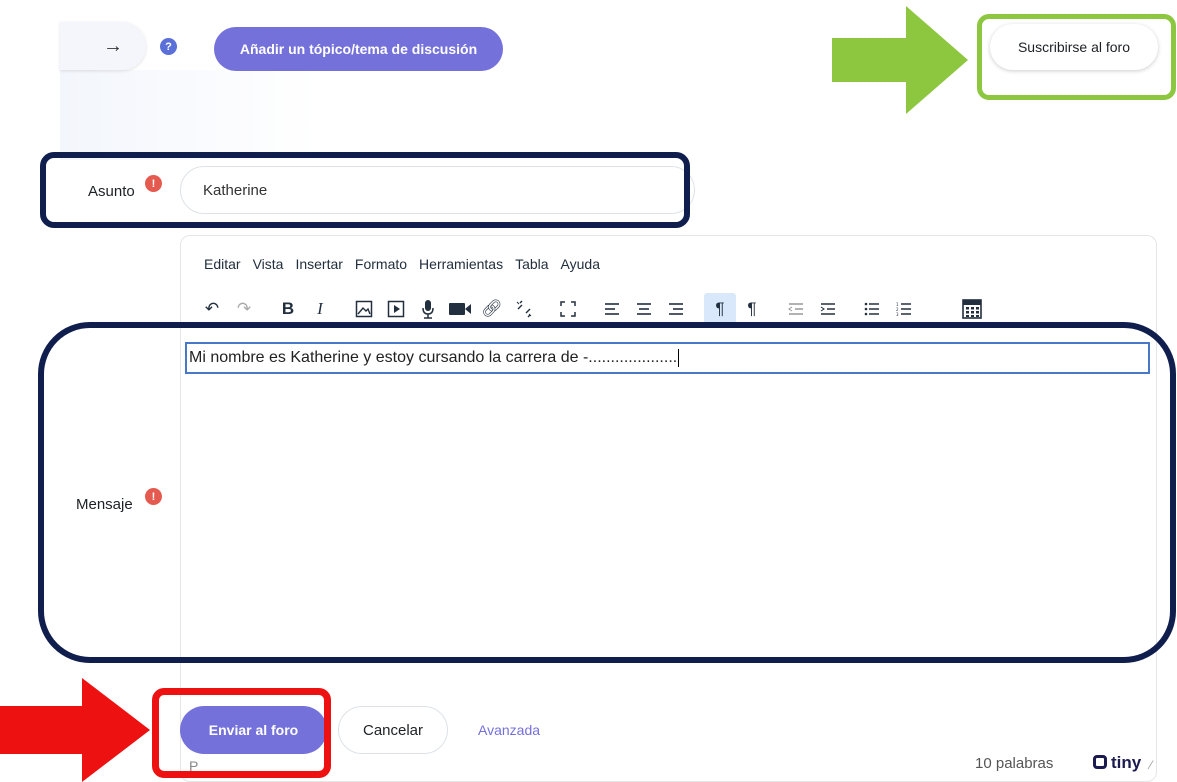 The image size is (1177, 782). What do you see at coordinates (897, 314) in the screenshot?
I see `svg-text: 3` at bounding box center [897, 314].